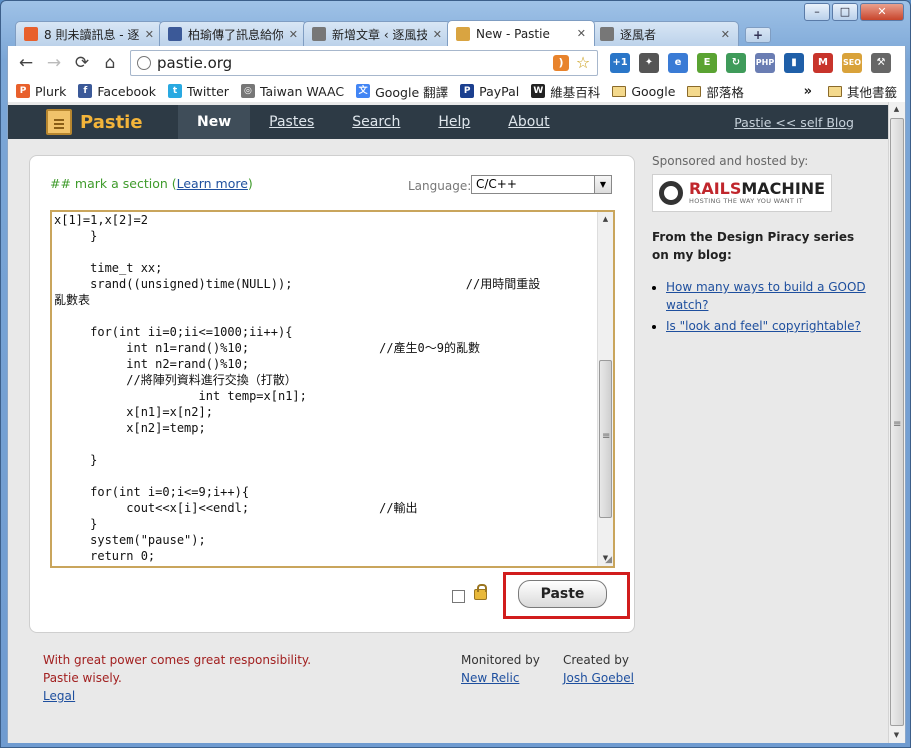 This screenshot has height=748, width=911. What do you see at coordinates (794, 122) in the screenshot?
I see `blog-link: Pastie << self Blog` at bounding box center [794, 122].